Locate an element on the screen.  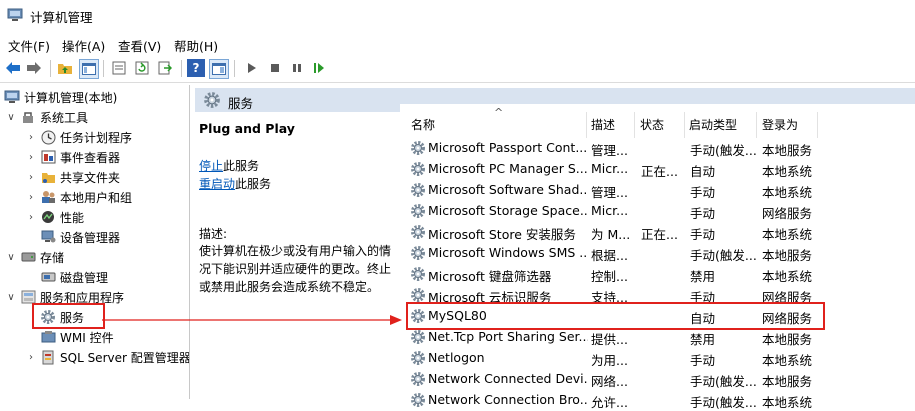
tree-root: 计算机管理(本地) is located at coordinates (60, 97).